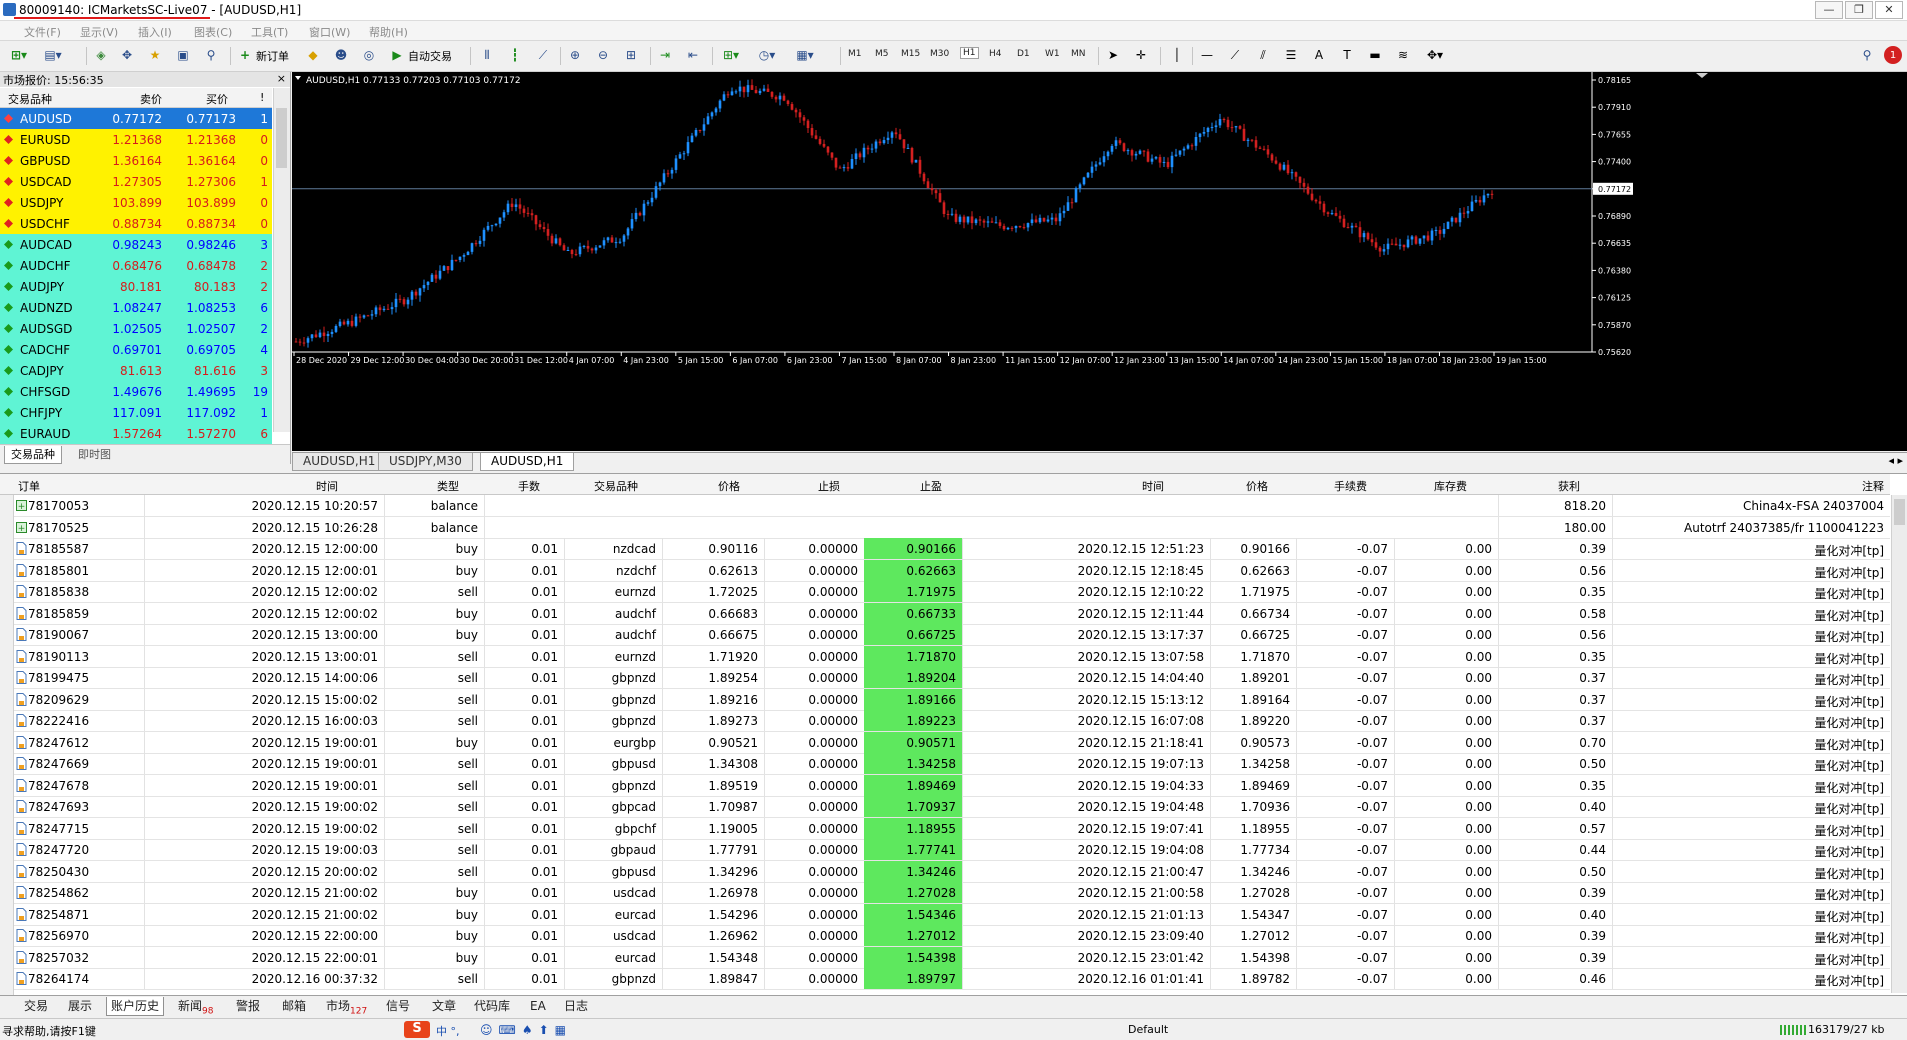 This screenshot has width=1907, height=1040. What do you see at coordinates (1263, 55) in the screenshot?
I see `channel-icon: ⫽` at bounding box center [1263, 55].